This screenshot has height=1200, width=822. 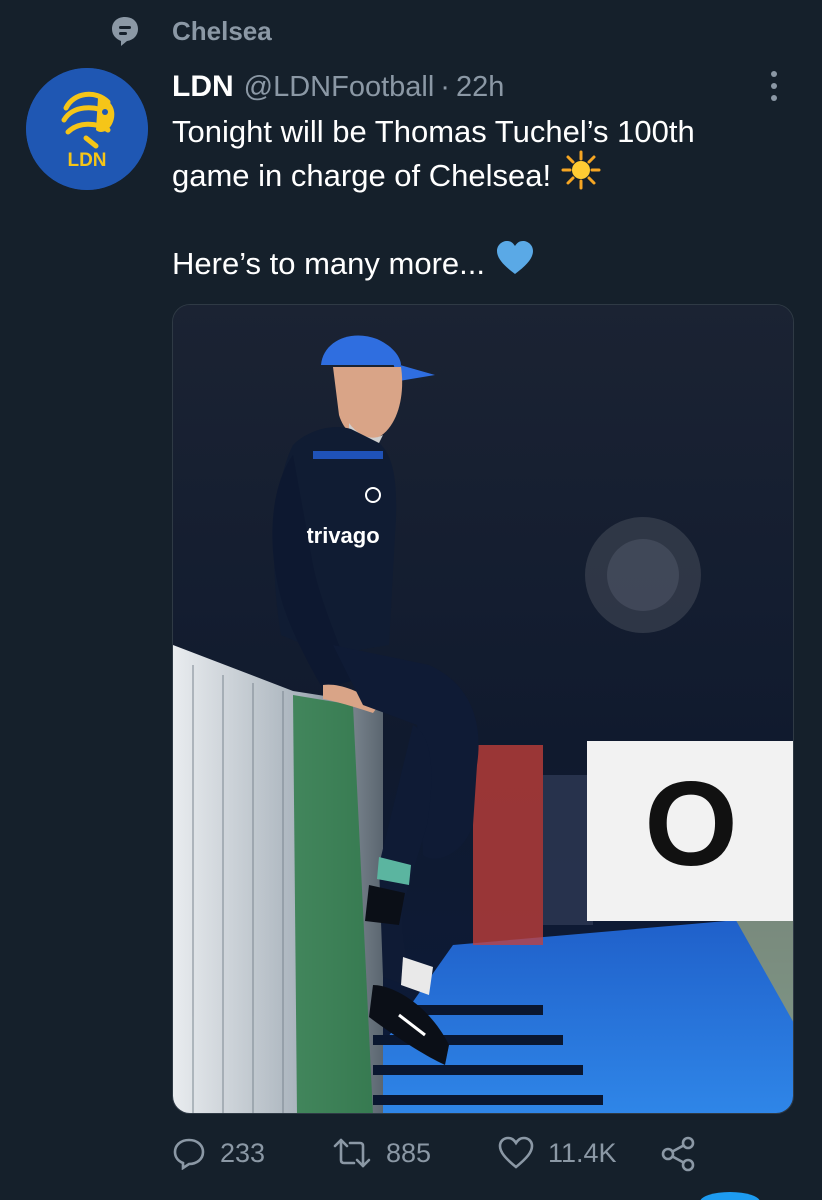 What do you see at coordinates (243, 1152) in the screenshot?
I see `reply-count: 233` at bounding box center [243, 1152].